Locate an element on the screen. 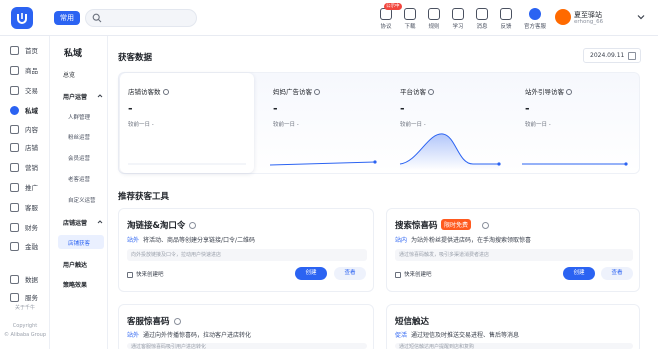 This screenshot has width=658, height=349. logo-icon is located at coordinates (22, 18).